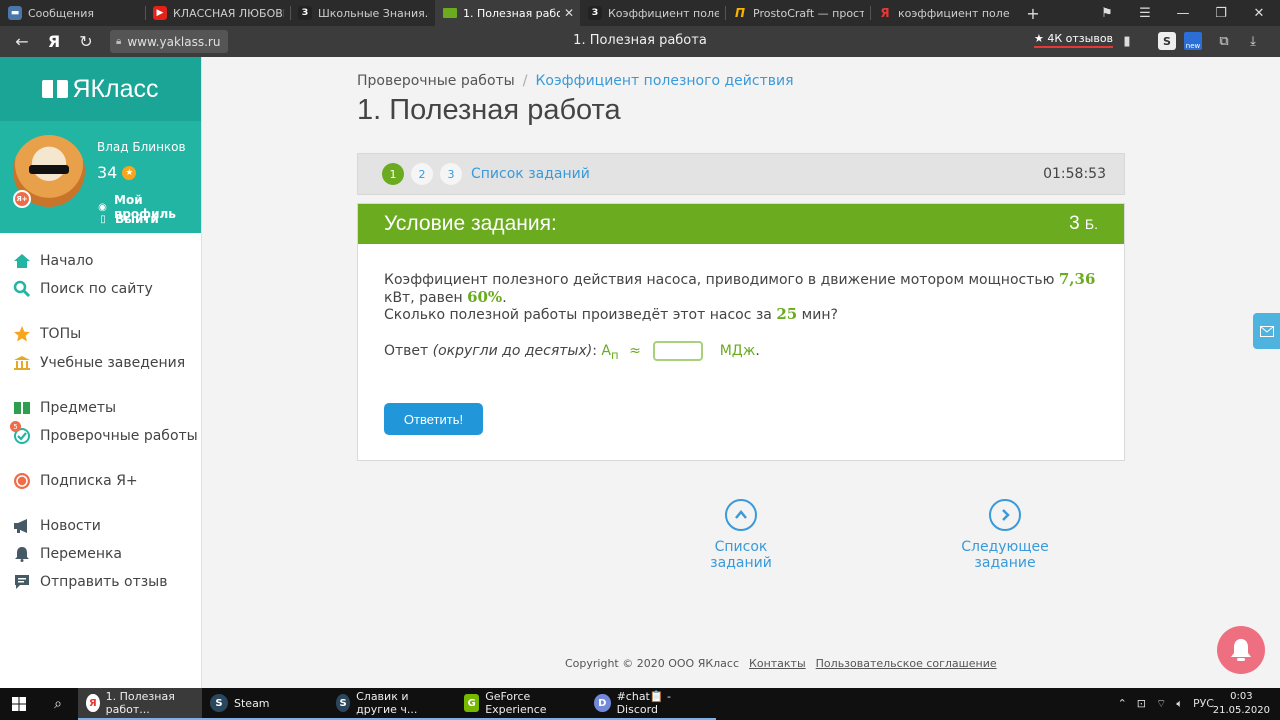 This screenshot has height=720, width=1280. I want to click on task-list-link: Список заданий, so click(530, 174).